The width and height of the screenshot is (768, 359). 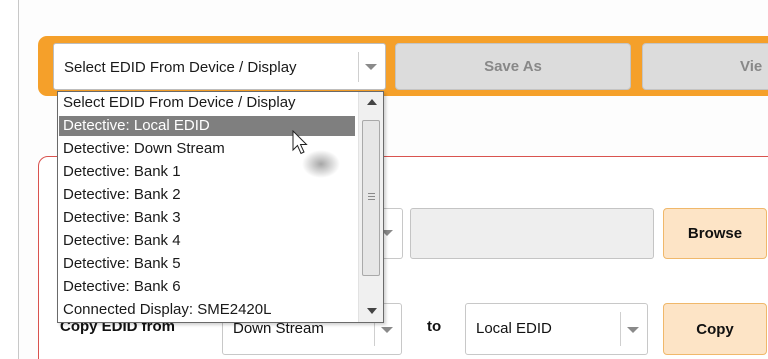 I want to click on dropdown-scrollbar, so click(x=370, y=207).